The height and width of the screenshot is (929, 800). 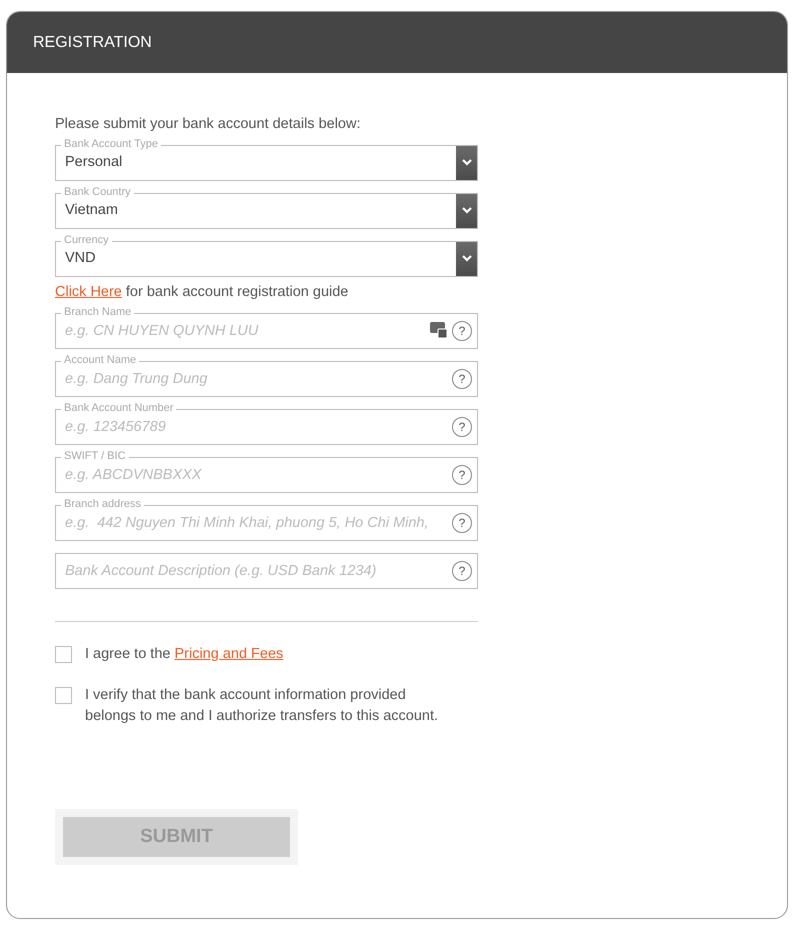 What do you see at coordinates (97, 312) in the screenshot?
I see `field-label: Branch Name` at bounding box center [97, 312].